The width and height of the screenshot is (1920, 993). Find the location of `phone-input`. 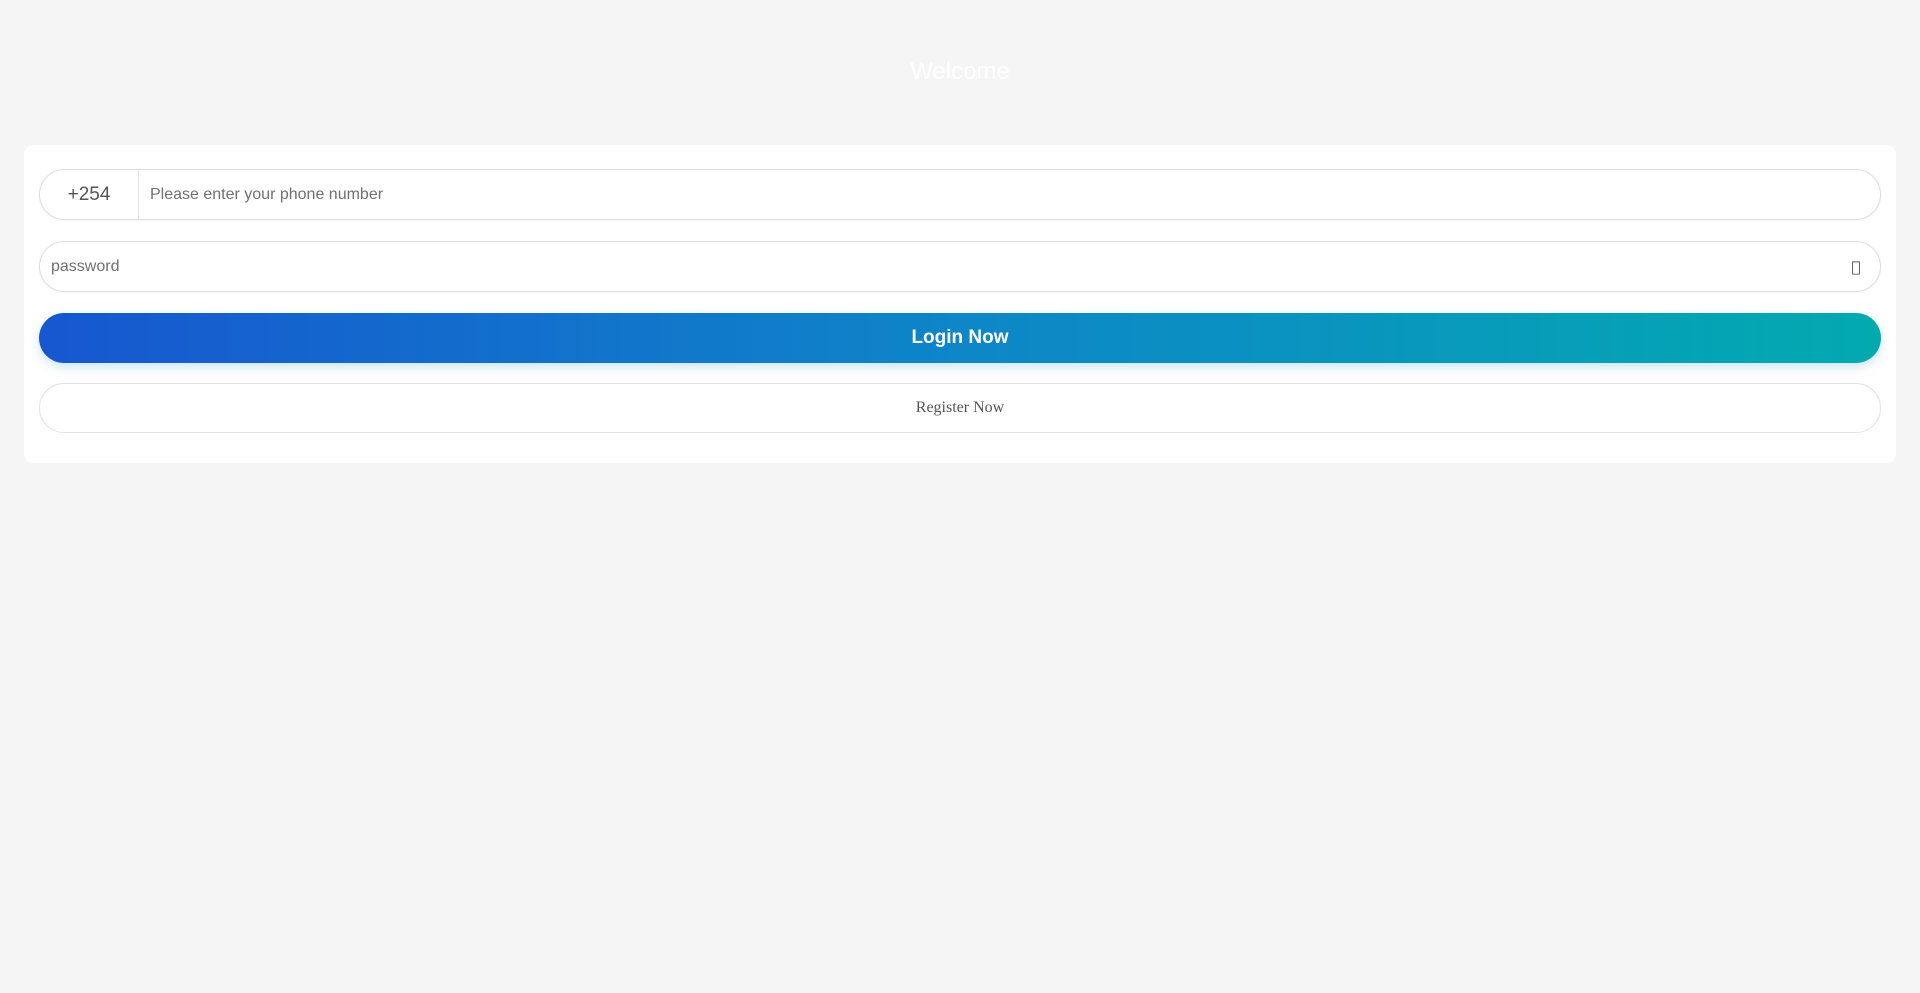

phone-input is located at coordinates (1009, 194).